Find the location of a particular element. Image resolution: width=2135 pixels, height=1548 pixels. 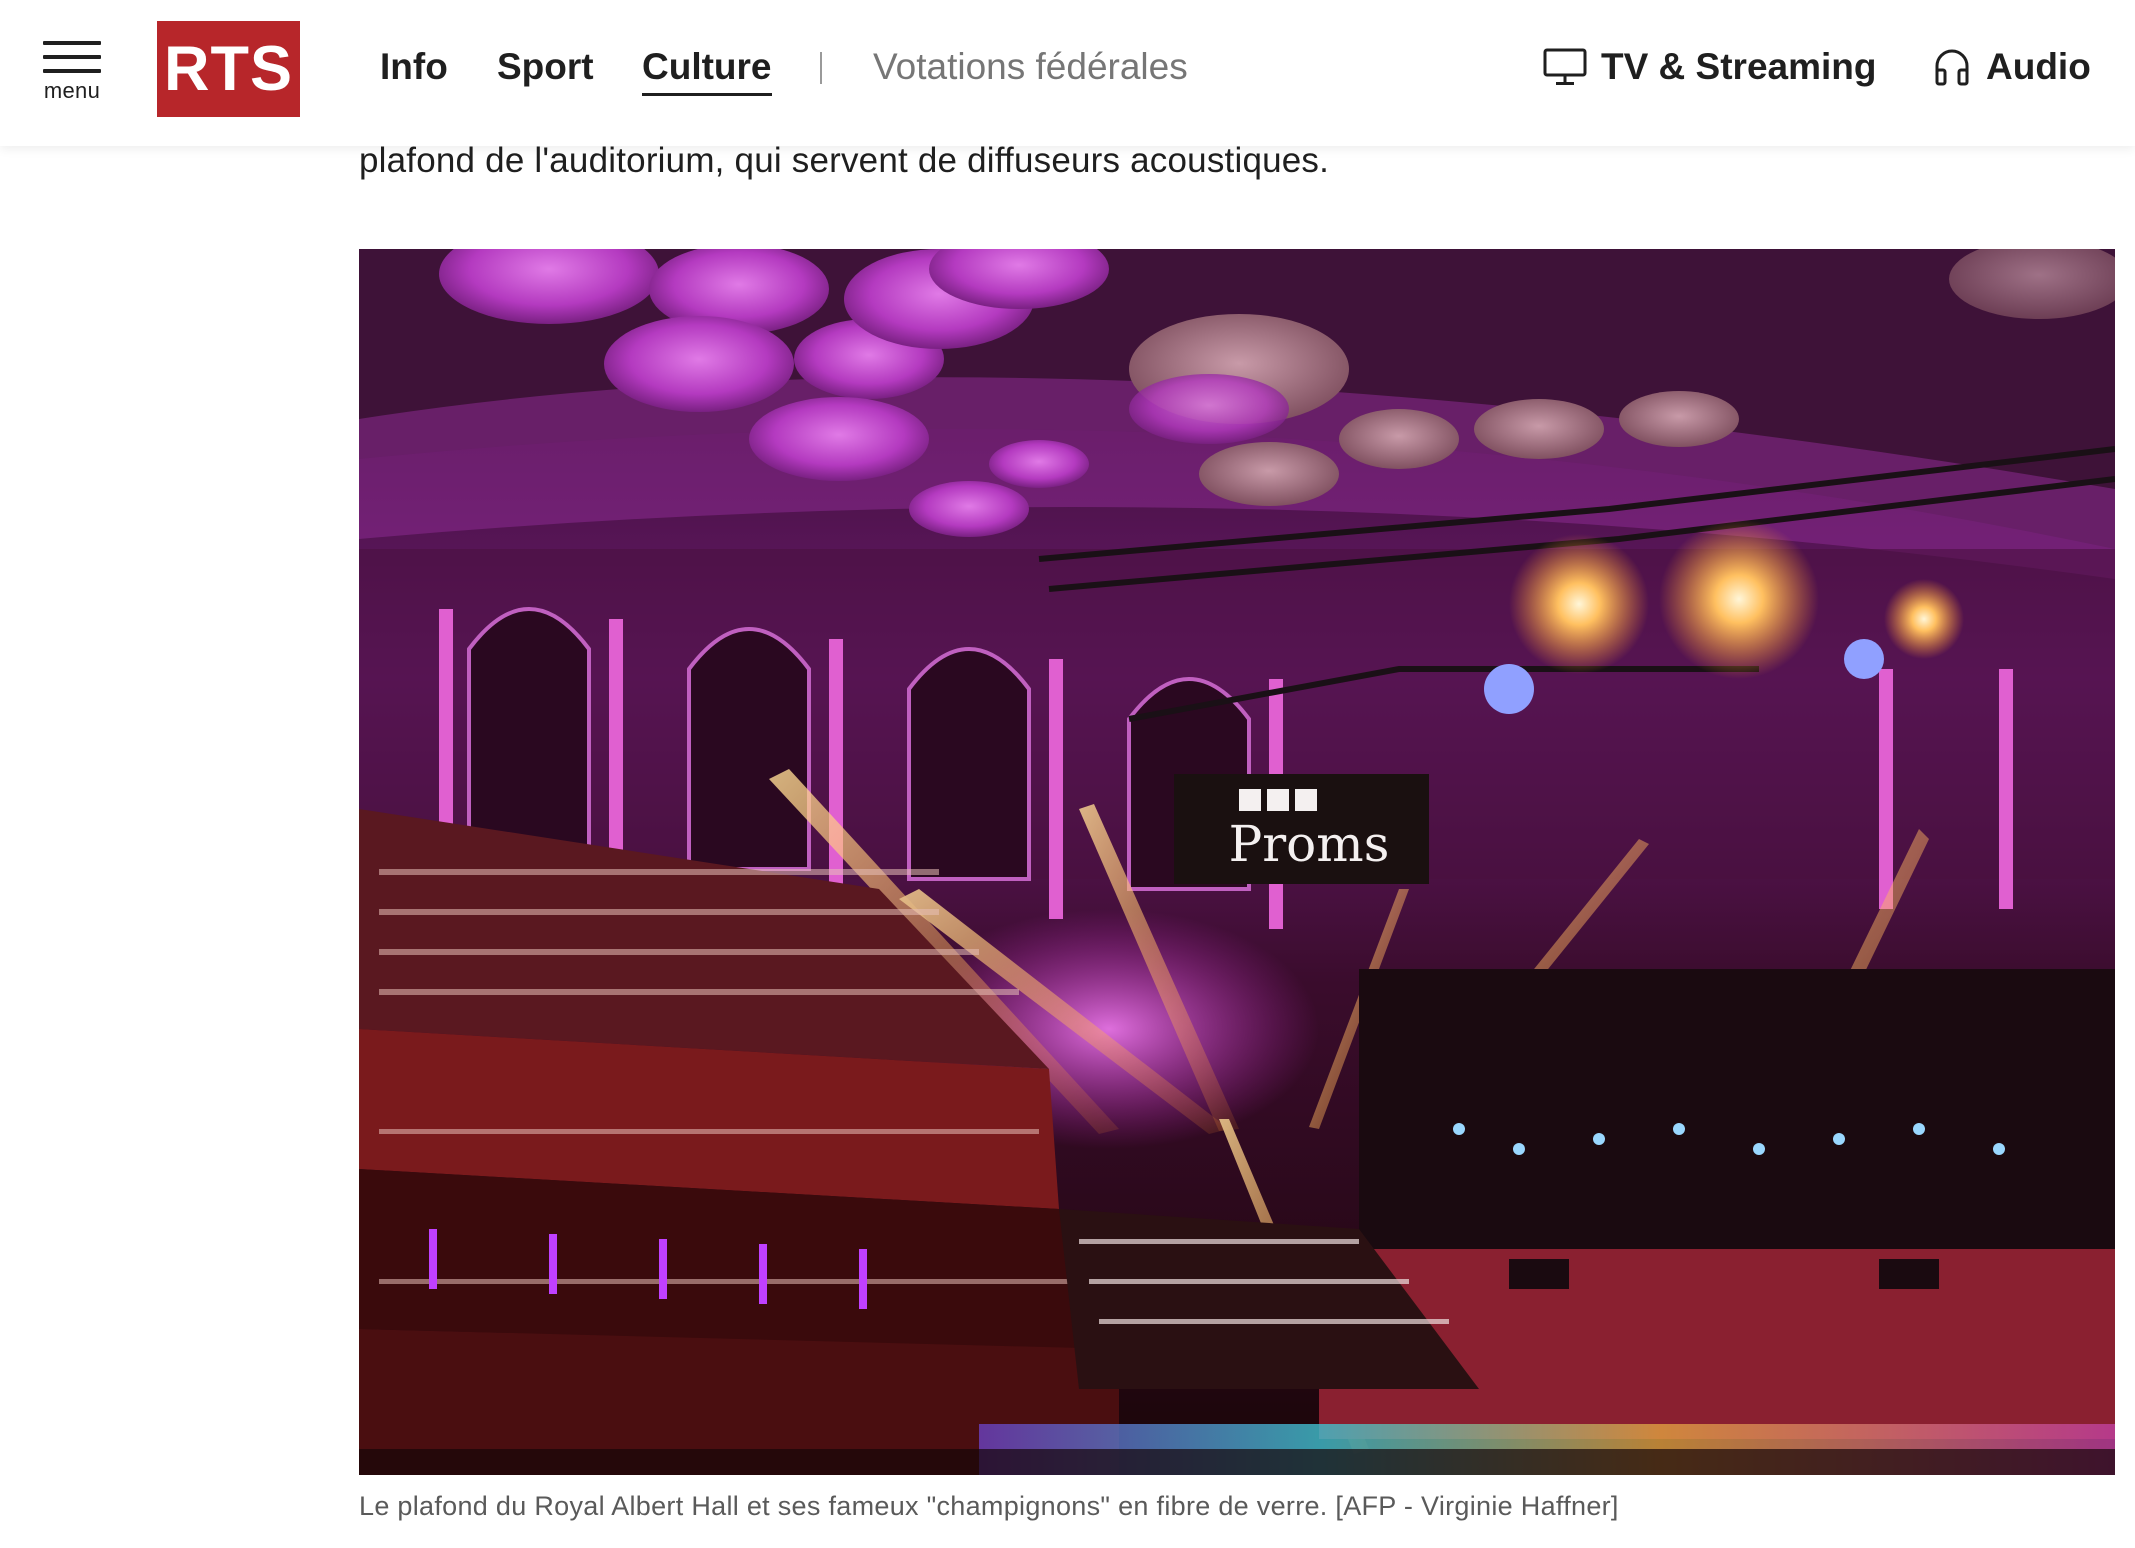

rts-logo: RTS is located at coordinates (228, 69).